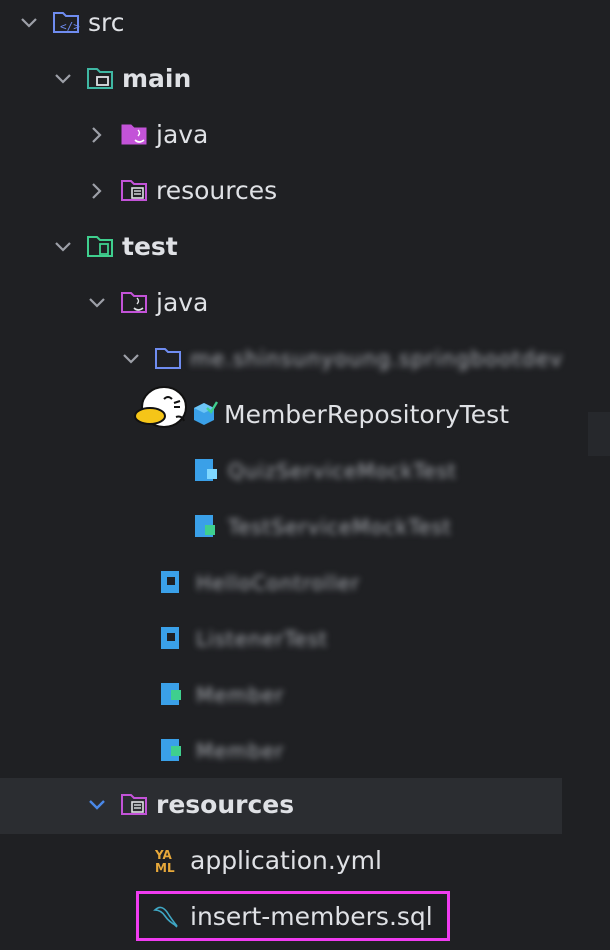  I want to click on tree-node-application-yml: YA ML application.yml, so click(305, 862).